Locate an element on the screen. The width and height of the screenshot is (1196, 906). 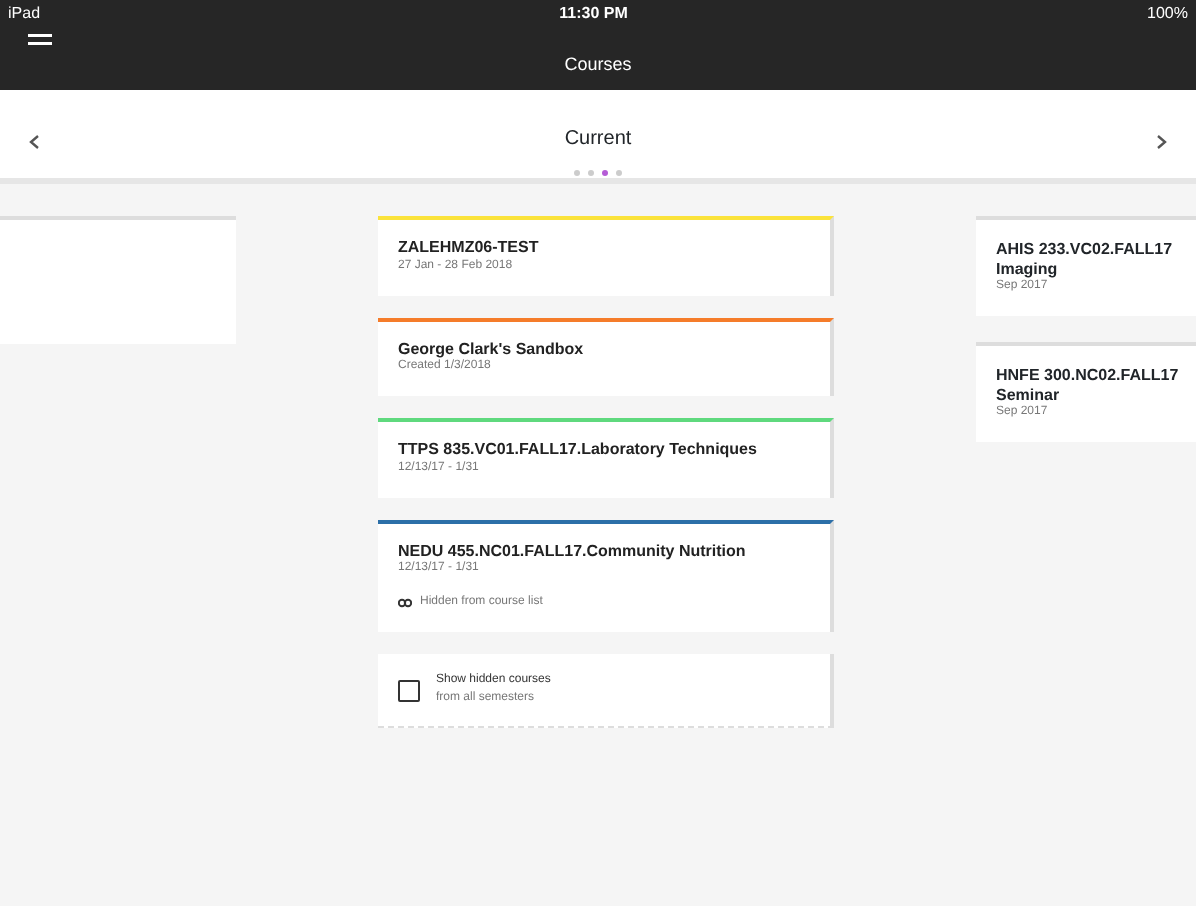
link-icon is located at coordinates (405, 603).